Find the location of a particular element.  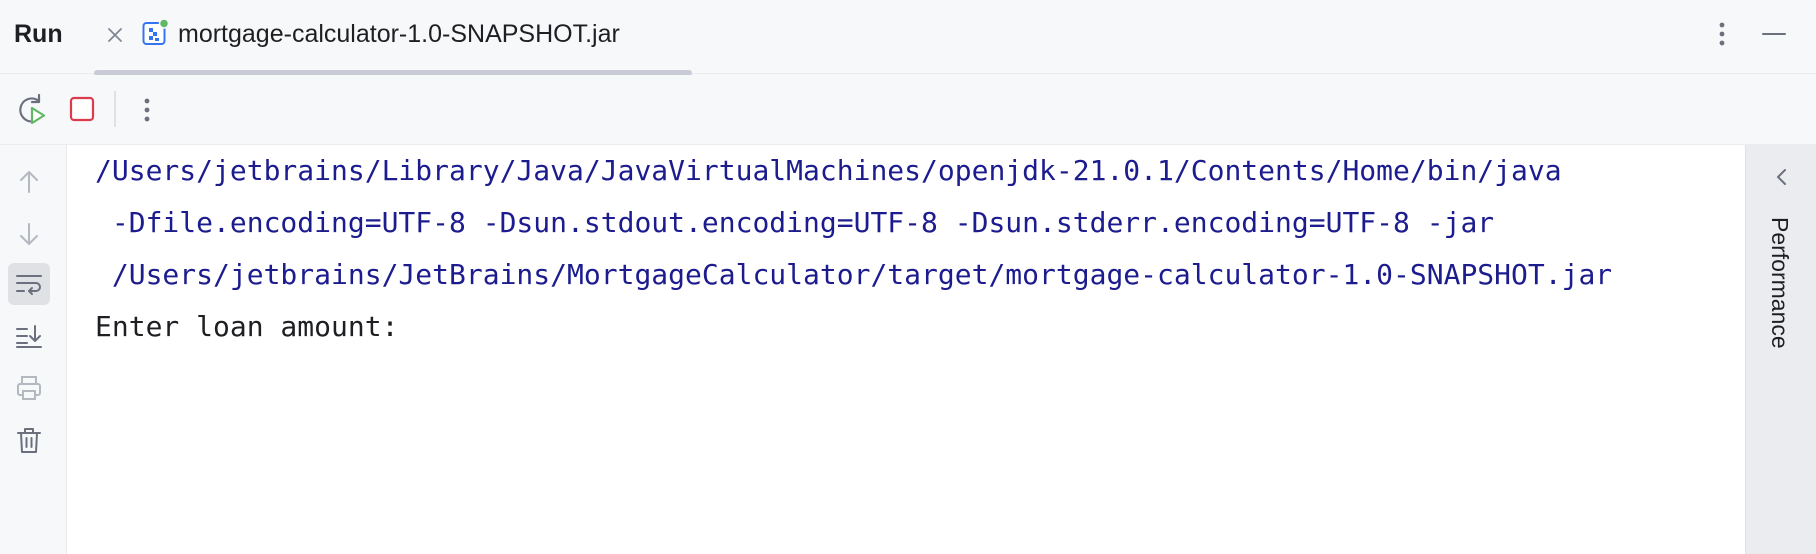

chevron-left-icon is located at coordinates (1782, 177).